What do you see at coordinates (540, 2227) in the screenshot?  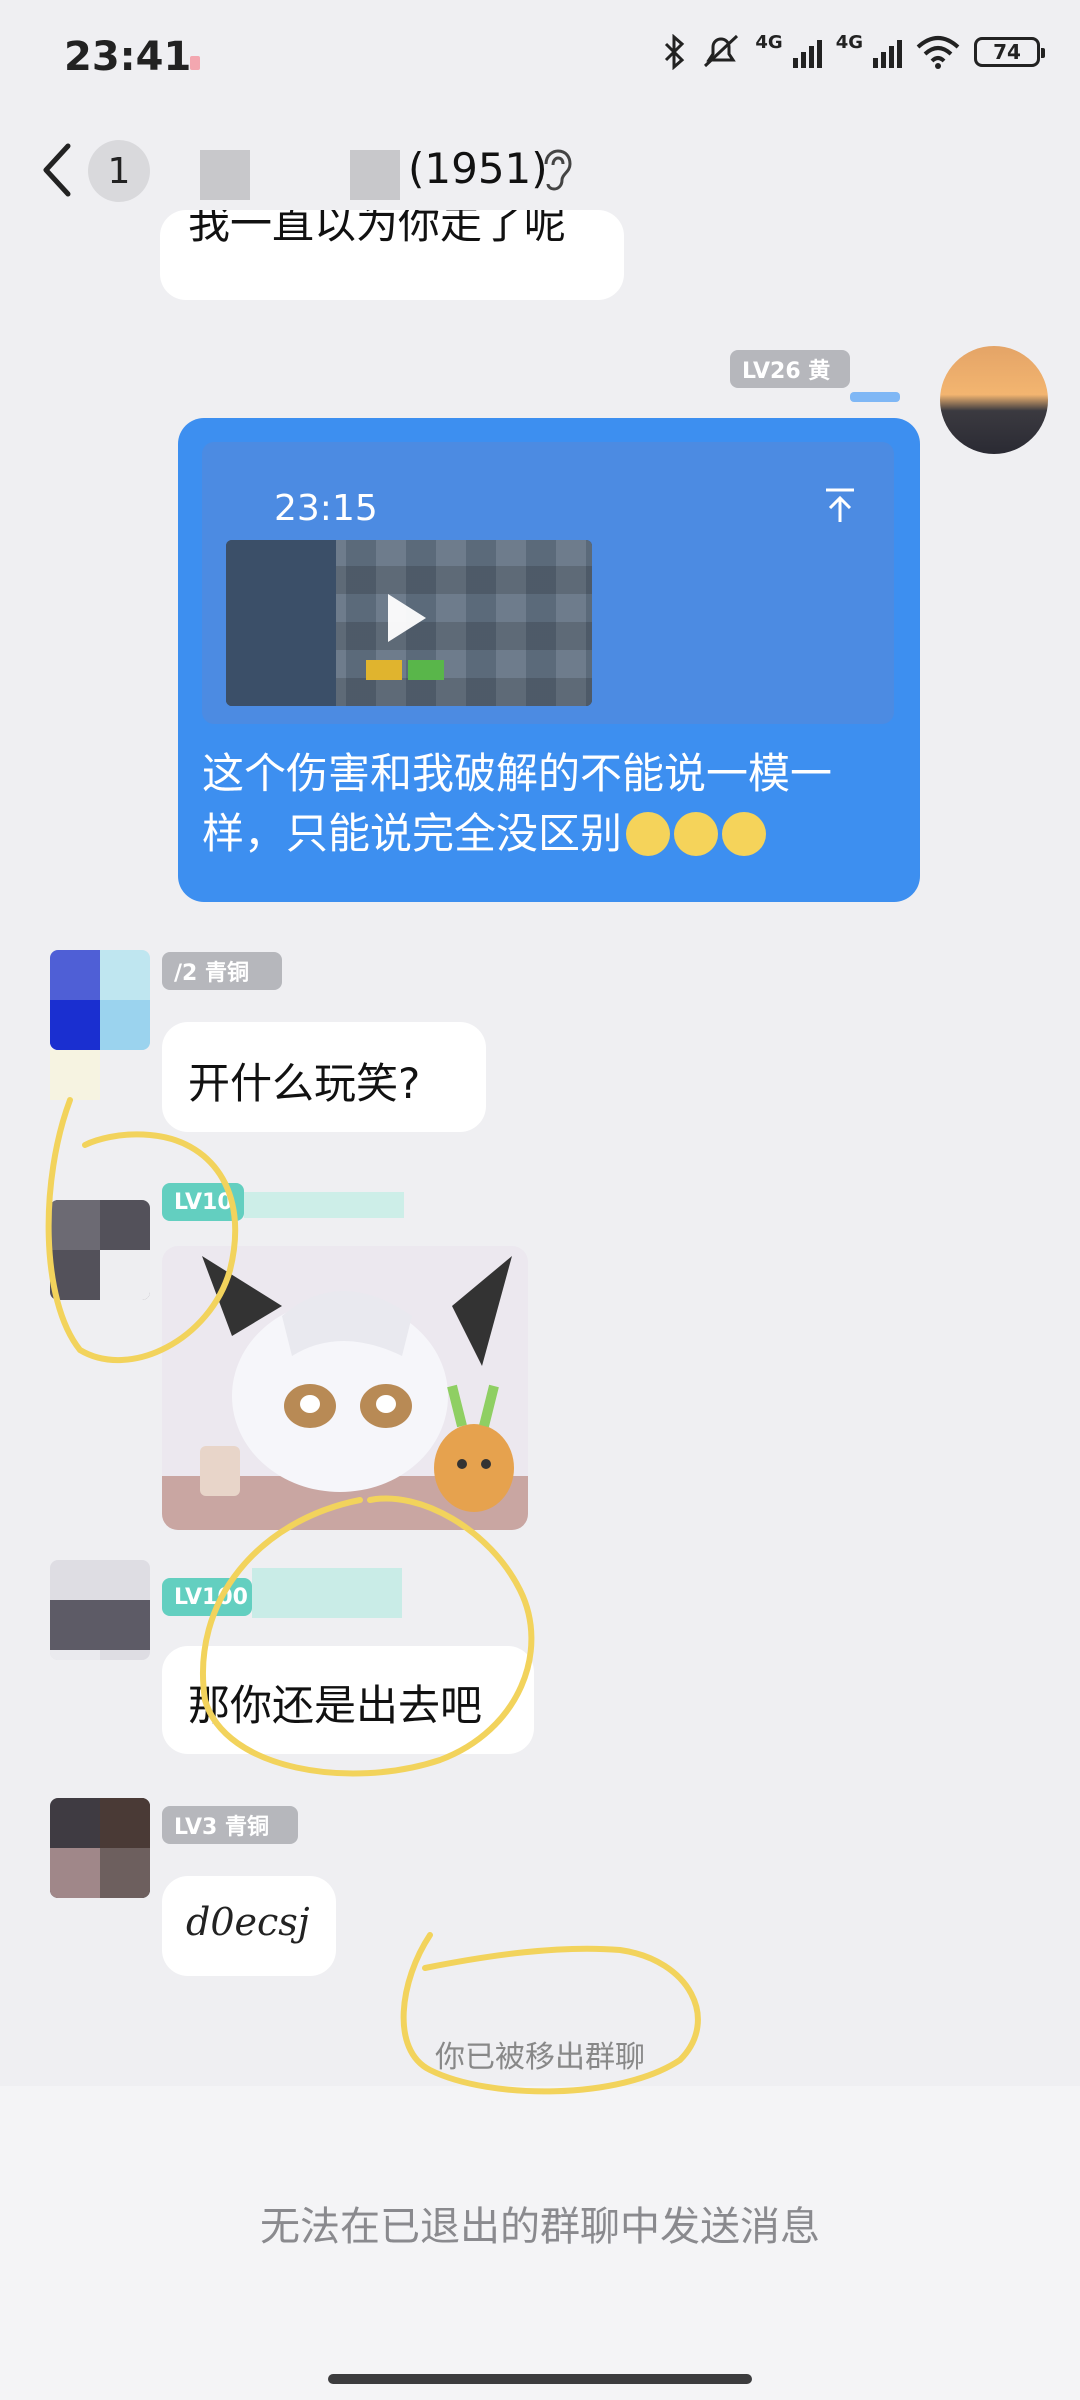 I see `disabled-input-notice: 无法在已退出的群聊中发送消息` at bounding box center [540, 2227].